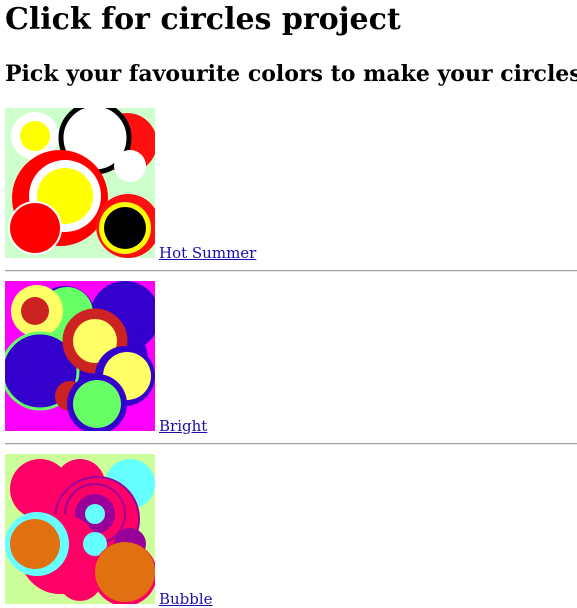  What do you see at coordinates (203, 19) in the screenshot?
I see `page-title: Click for circles project` at bounding box center [203, 19].